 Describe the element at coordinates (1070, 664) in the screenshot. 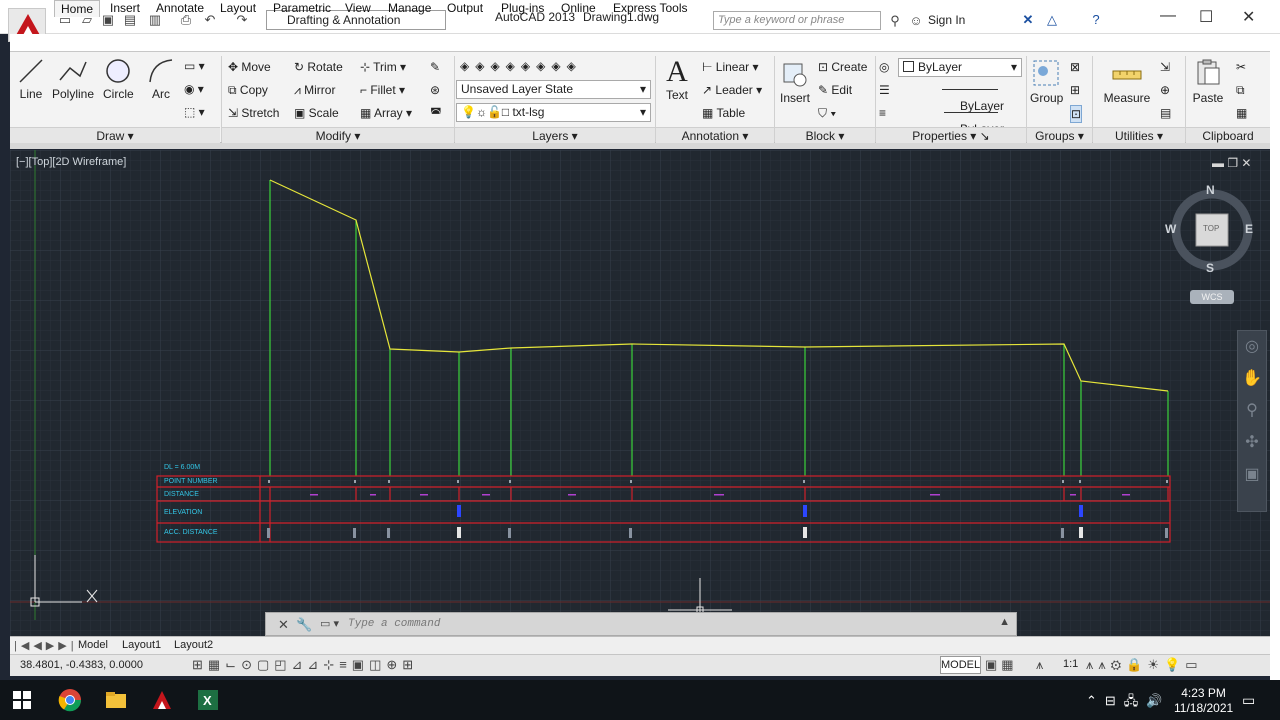

I see `annotation-scale: 1:1` at that location.